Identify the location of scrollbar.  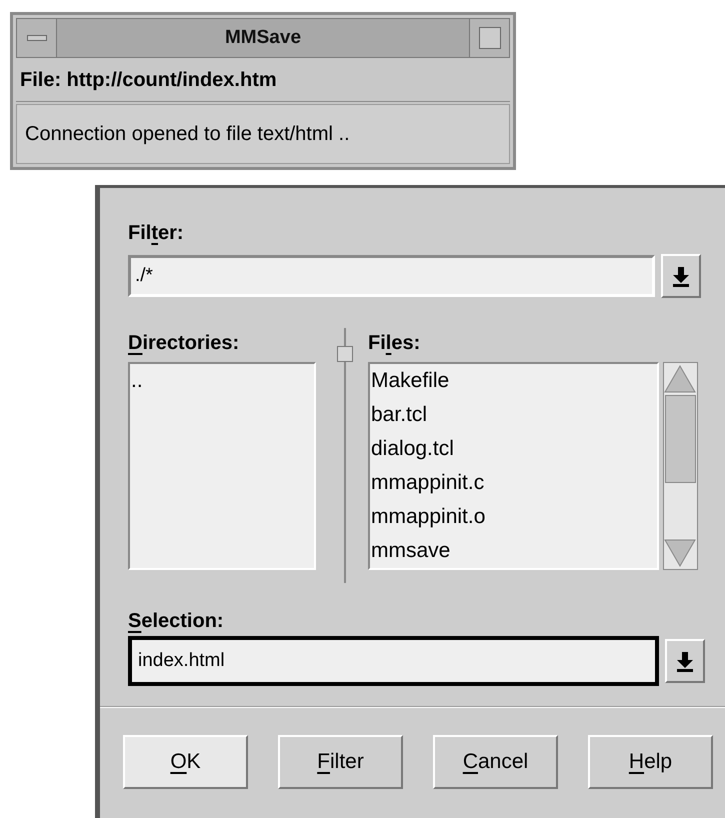
(680, 466).